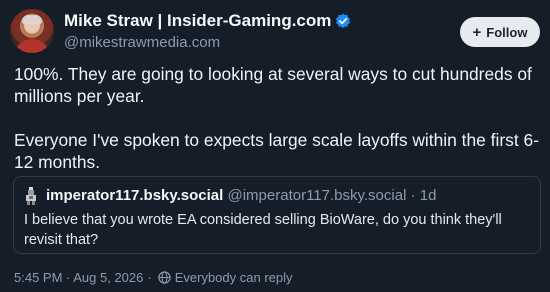 The width and height of the screenshot is (550, 292). Describe the element at coordinates (477, 32) in the screenshot. I see `plus-icon: +` at that location.